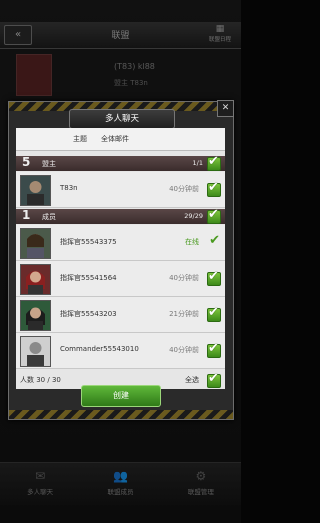 The height and width of the screenshot is (523, 320). Describe the element at coordinates (122, 119) in the screenshot. I see `dialog-title: 多人聊天` at that location.